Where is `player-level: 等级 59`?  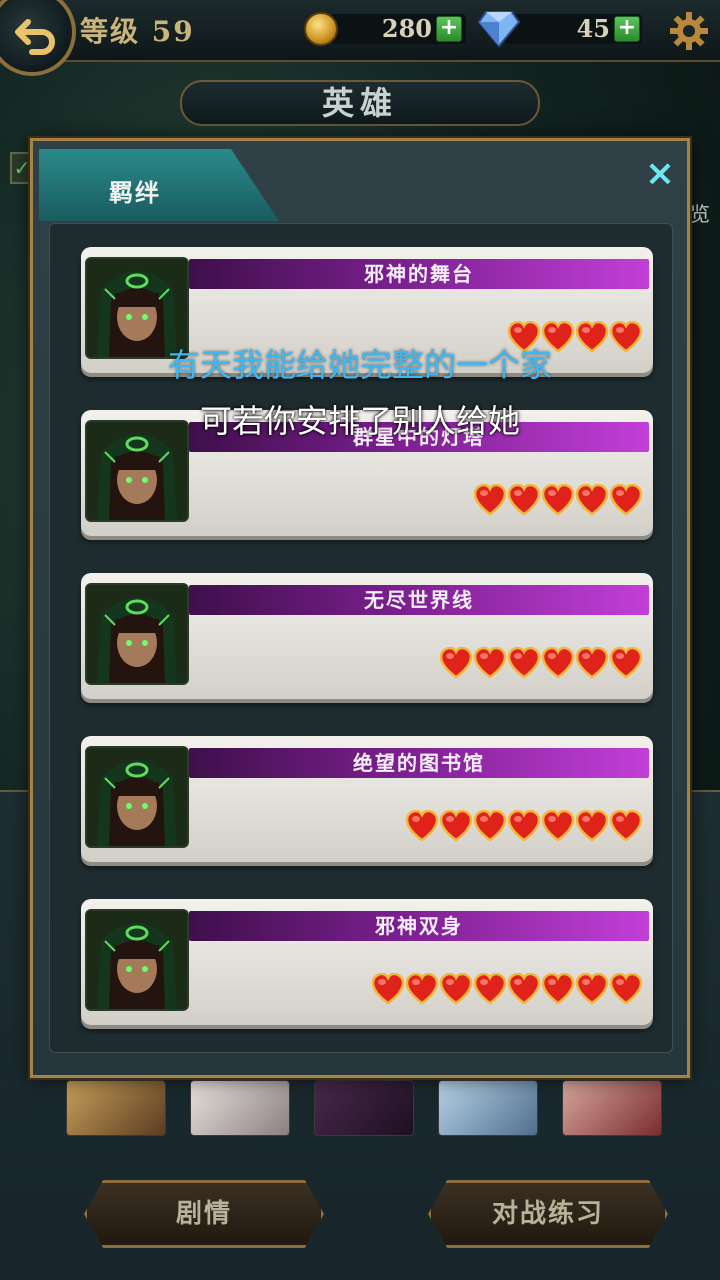 player-level: 等级 59 is located at coordinates (137, 31).